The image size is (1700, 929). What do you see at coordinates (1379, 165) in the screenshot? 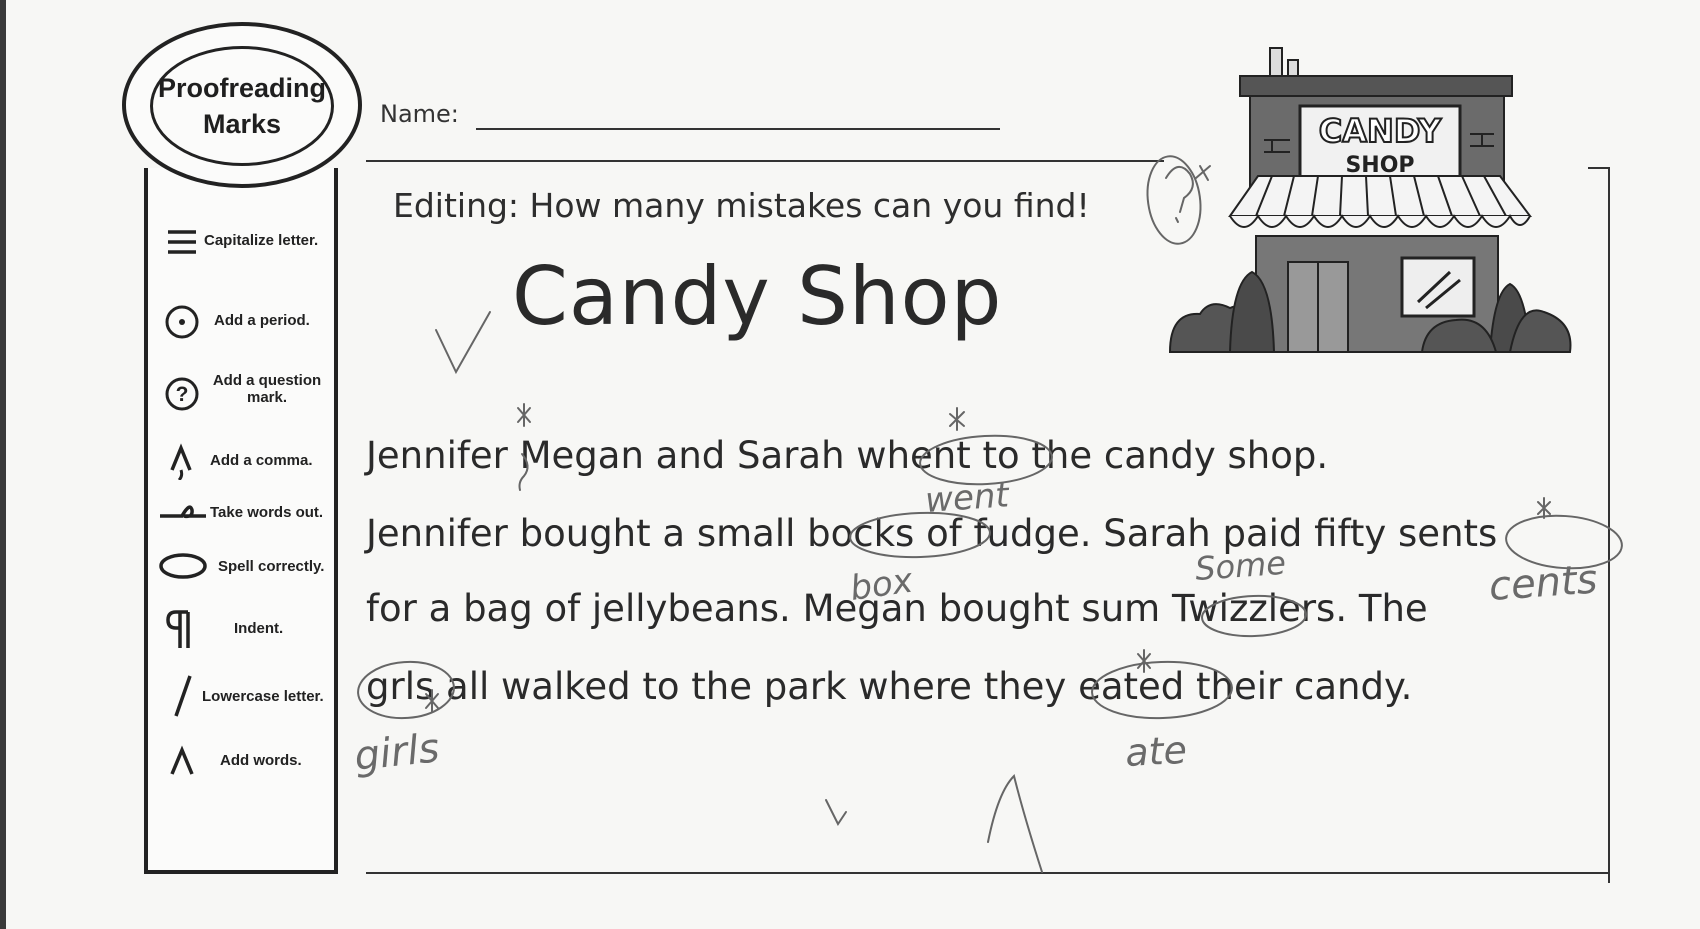
I see `sign-text-shop: SHOP` at bounding box center [1379, 165].